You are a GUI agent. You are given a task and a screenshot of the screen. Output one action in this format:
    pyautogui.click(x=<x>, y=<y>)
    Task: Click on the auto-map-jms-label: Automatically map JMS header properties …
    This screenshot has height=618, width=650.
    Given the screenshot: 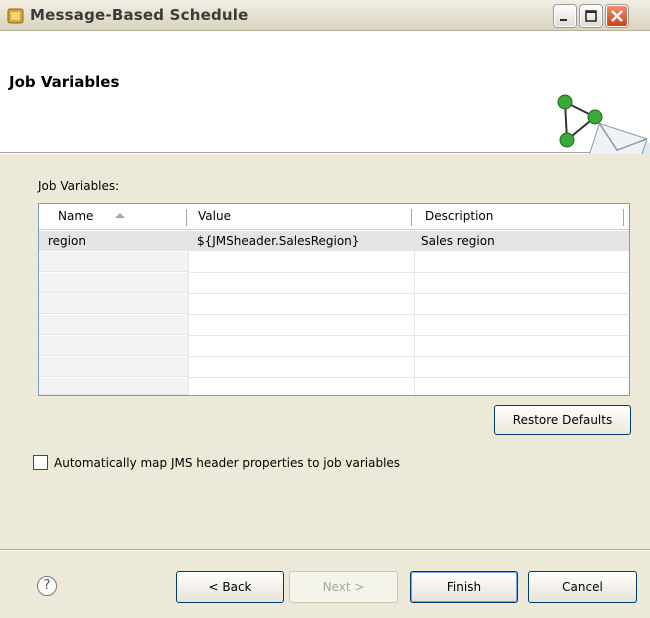 What is the action you would take?
    pyautogui.click(x=227, y=463)
    